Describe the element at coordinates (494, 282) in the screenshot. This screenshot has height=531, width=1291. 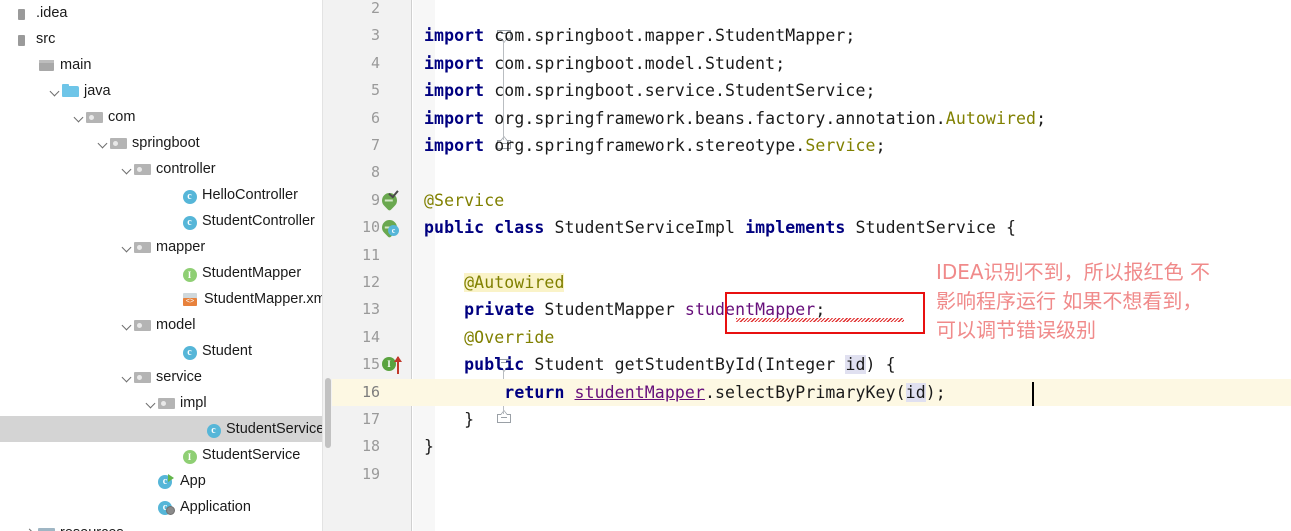
I see `code-text: @Autowired` at that location.